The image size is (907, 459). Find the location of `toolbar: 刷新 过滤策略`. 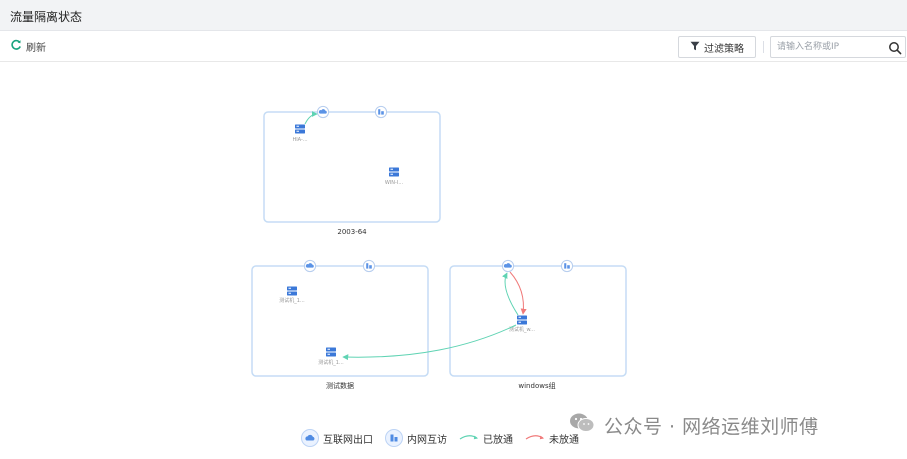

toolbar: 刷新 过滤策略 is located at coordinates (453, 46).